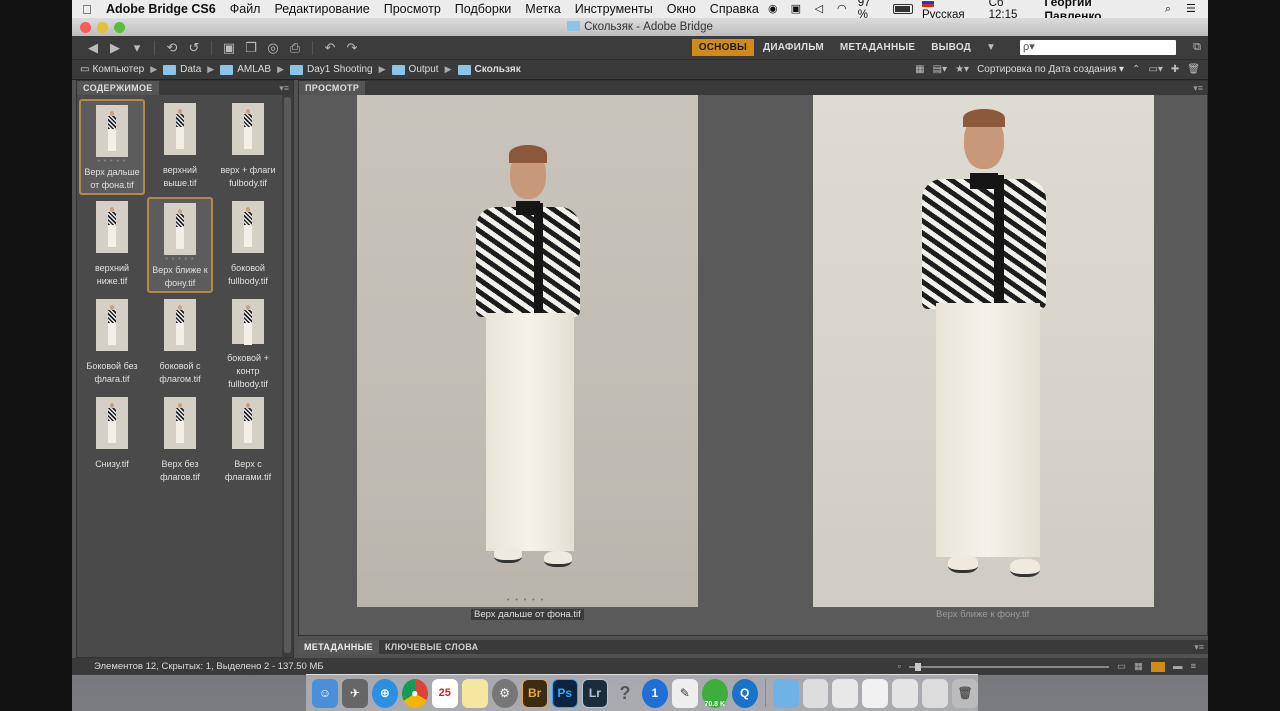 This screenshot has height=711, width=1280. Describe the element at coordinates (625, 693) in the screenshot. I see `help-icon: ?` at that location.